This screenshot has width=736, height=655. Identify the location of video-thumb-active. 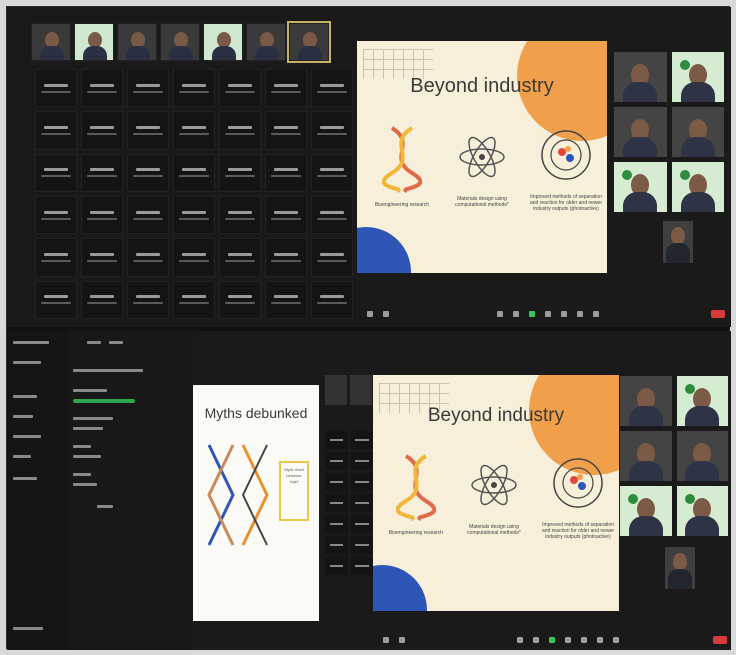
(309, 42).